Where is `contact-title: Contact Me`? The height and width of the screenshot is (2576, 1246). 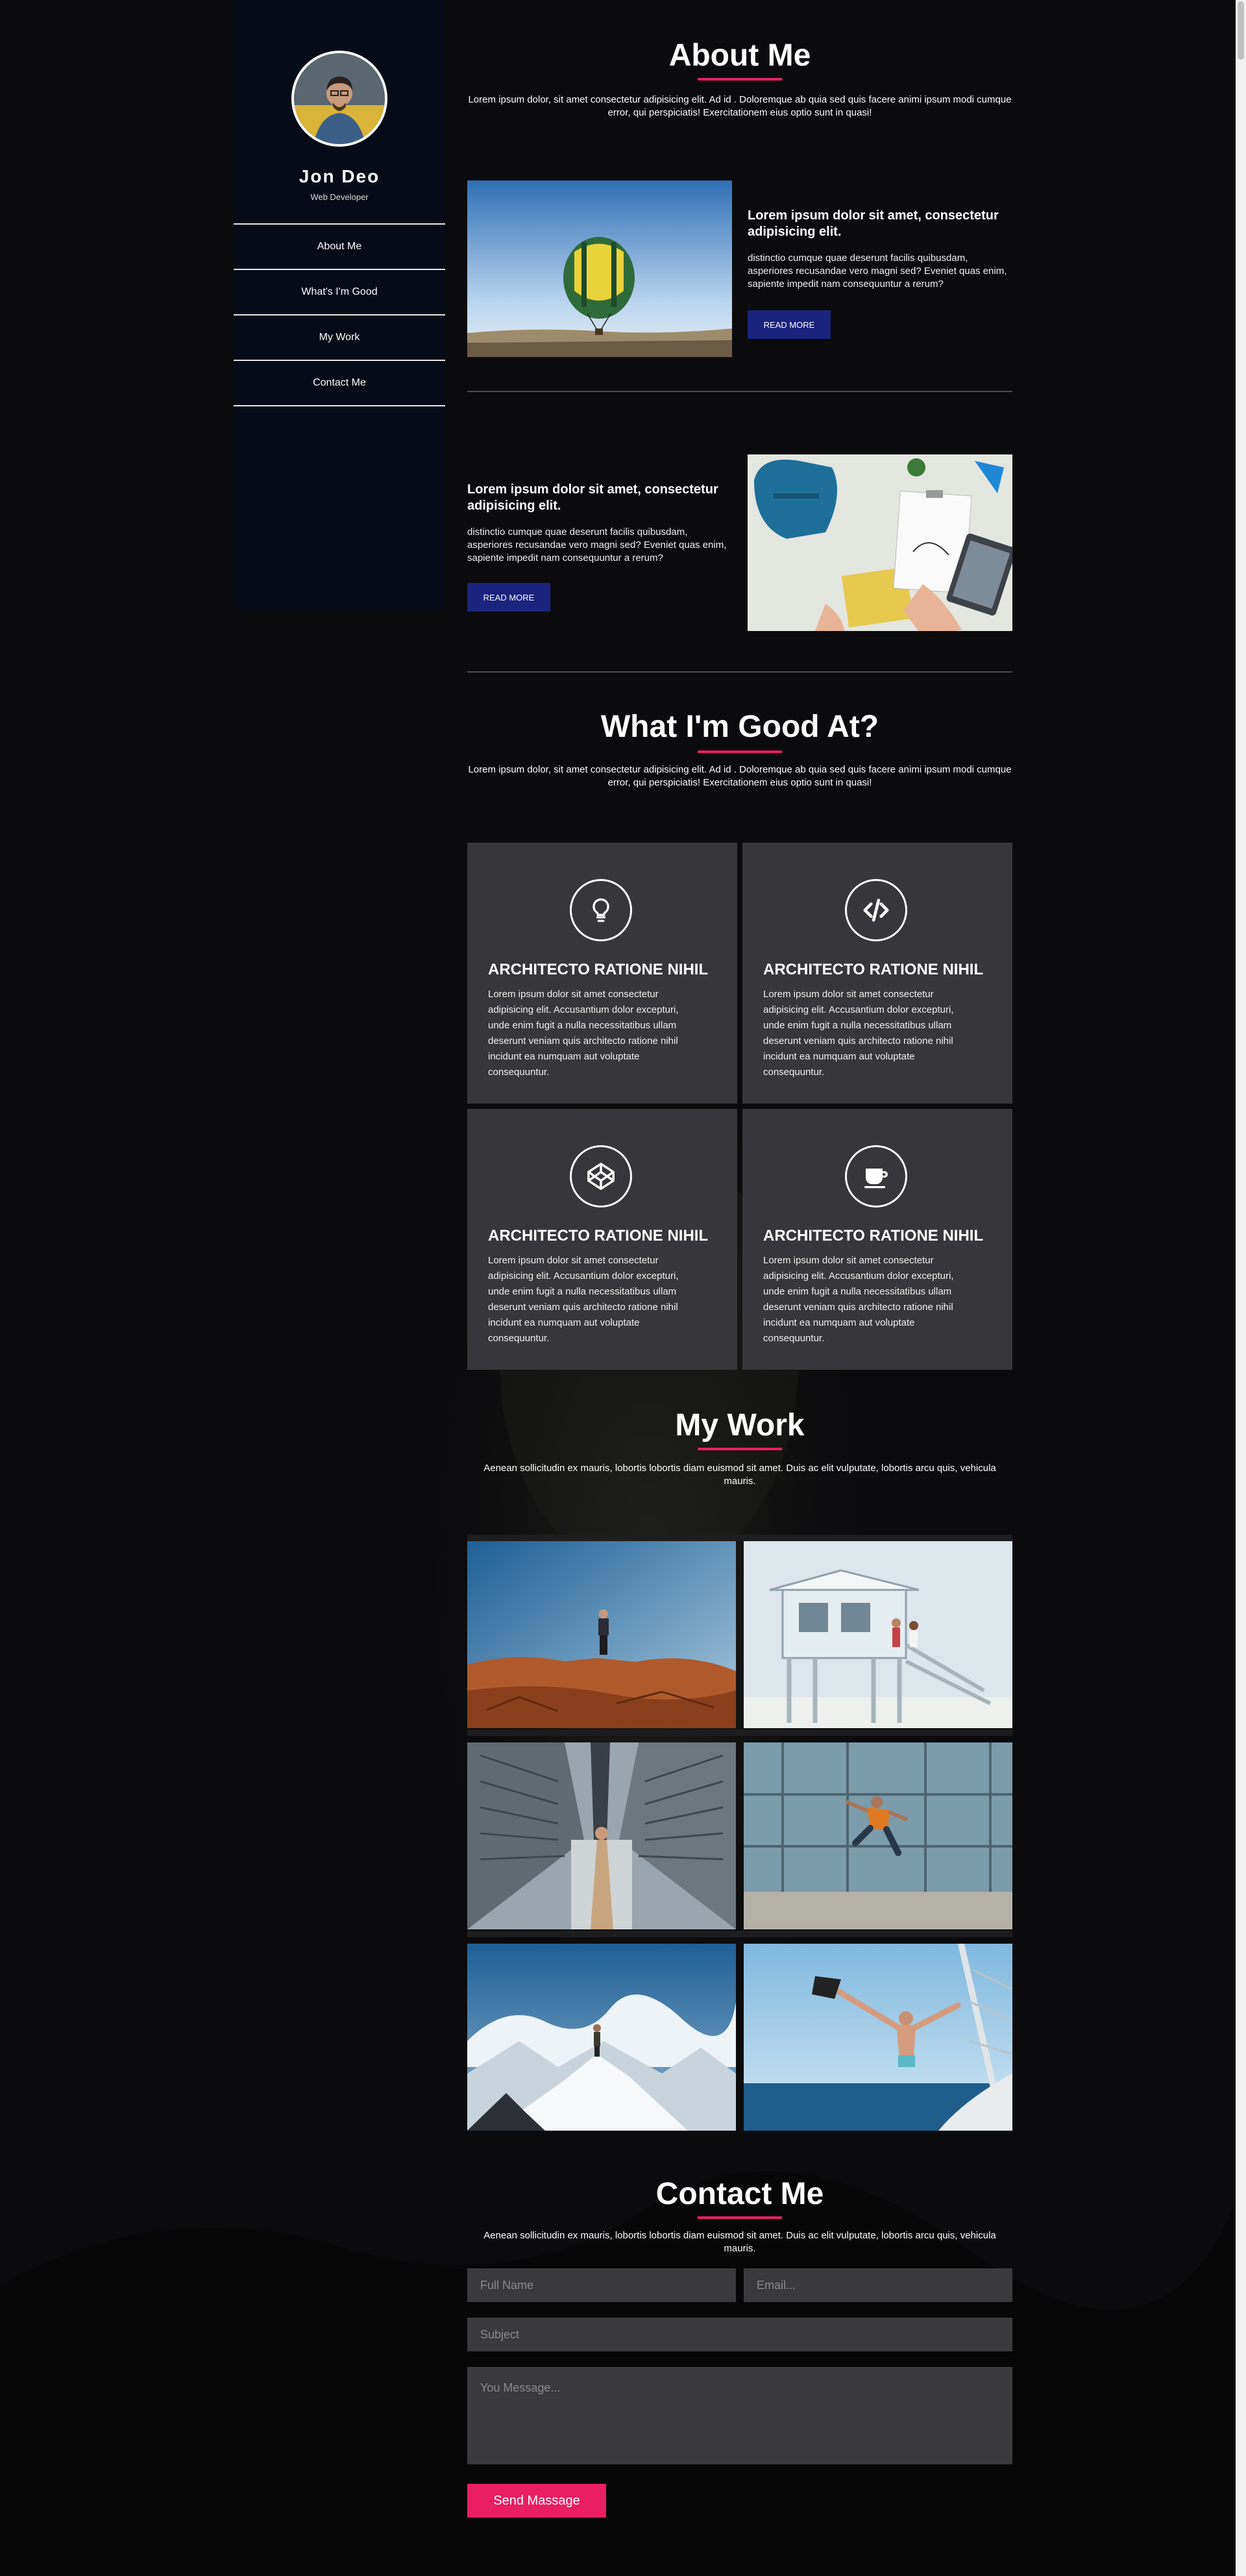 contact-title: Contact Me is located at coordinates (739, 2194).